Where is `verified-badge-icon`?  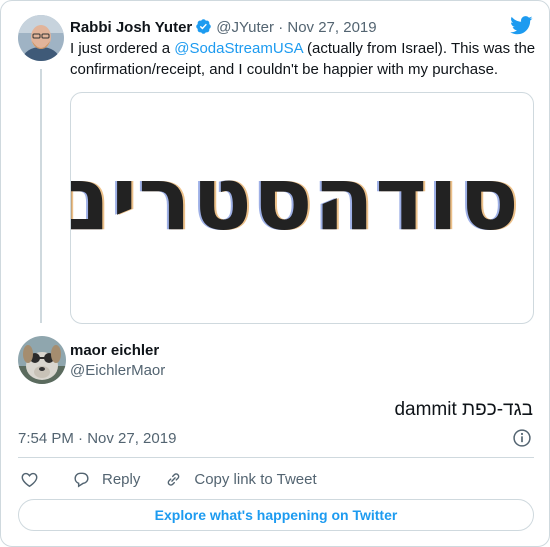 verified-badge-icon is located at coordinates (204, 26).